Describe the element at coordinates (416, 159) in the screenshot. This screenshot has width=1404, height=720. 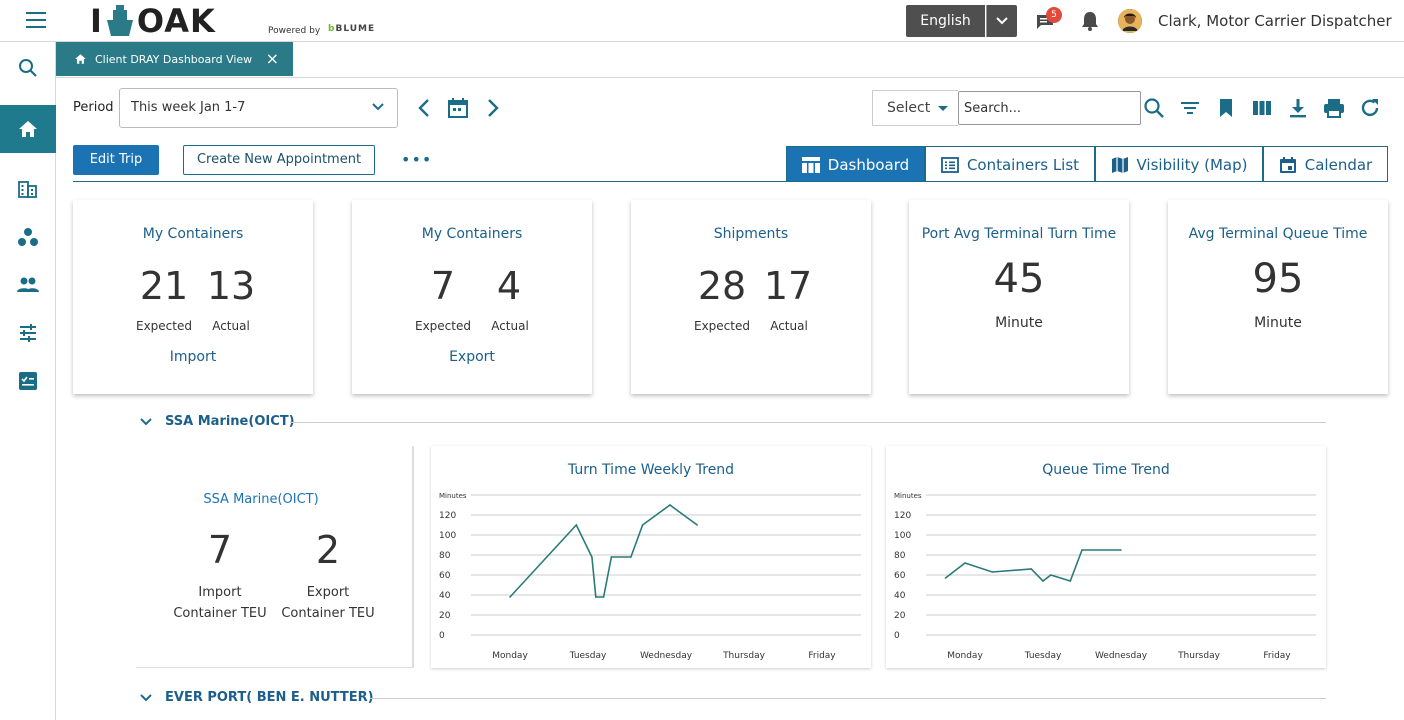
I see `more-options-icon: •••` at that location.